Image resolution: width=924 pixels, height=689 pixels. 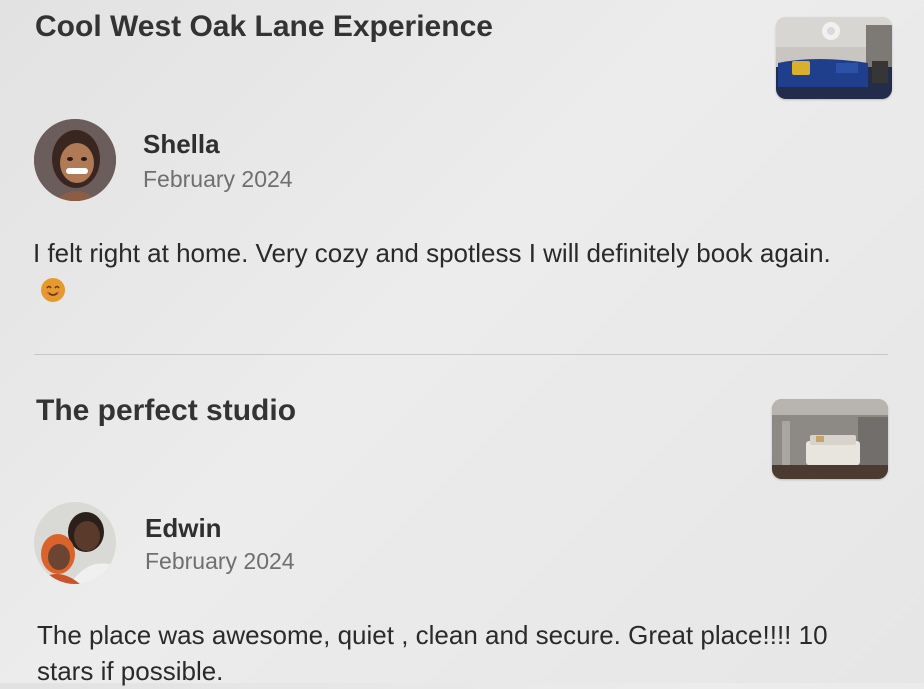 I want to click on review-title: The perfect studio, so click(x=166, y=410).